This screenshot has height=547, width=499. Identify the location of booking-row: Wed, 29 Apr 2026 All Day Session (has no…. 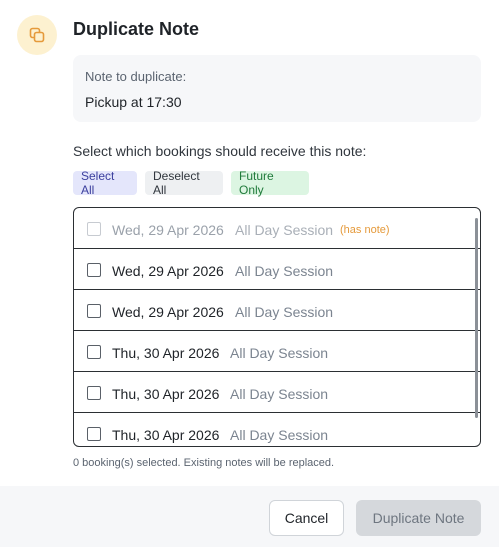
(277, 228).